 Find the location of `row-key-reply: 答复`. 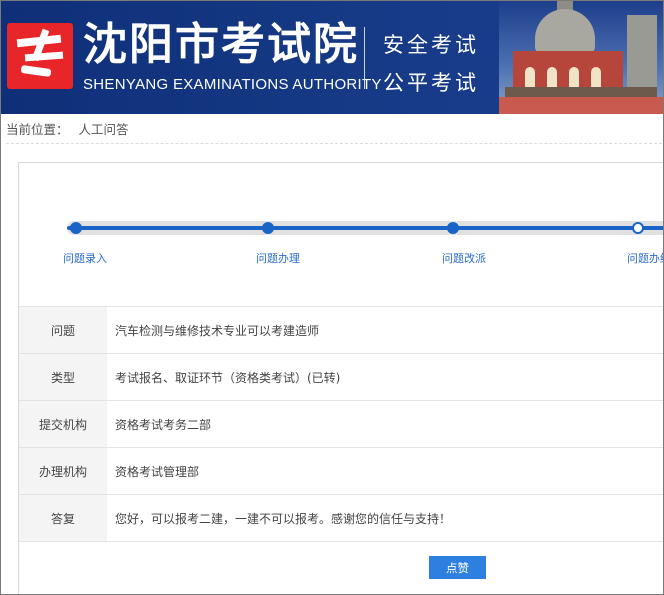

row-key-reply: 答复 is located at coordinates (63, 518).